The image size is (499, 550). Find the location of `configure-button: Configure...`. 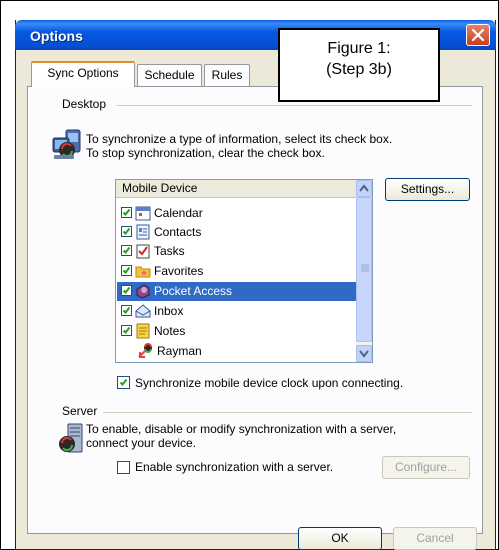

configure-button: Configure... is located at coordinates (426, 467).